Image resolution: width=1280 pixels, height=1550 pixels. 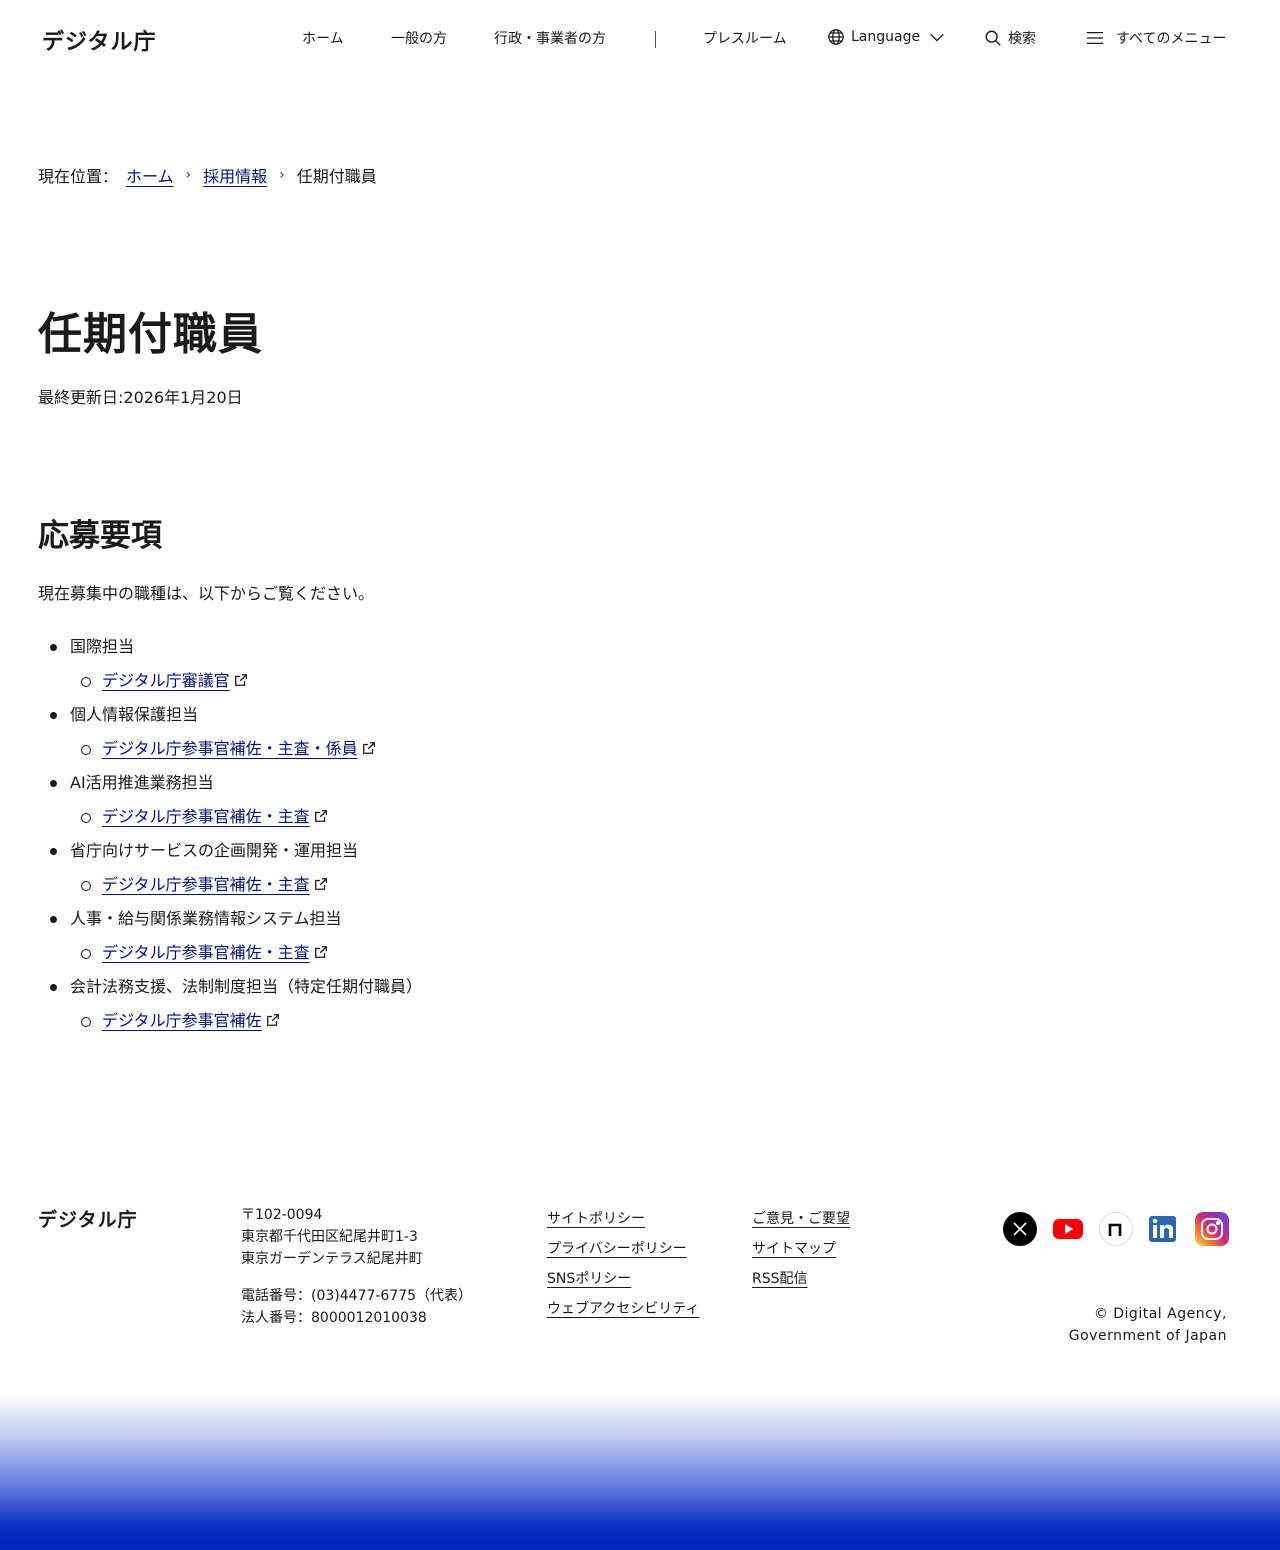 I want to click on nav-pressroom: プレスルーム, so click(x=745, y=38).